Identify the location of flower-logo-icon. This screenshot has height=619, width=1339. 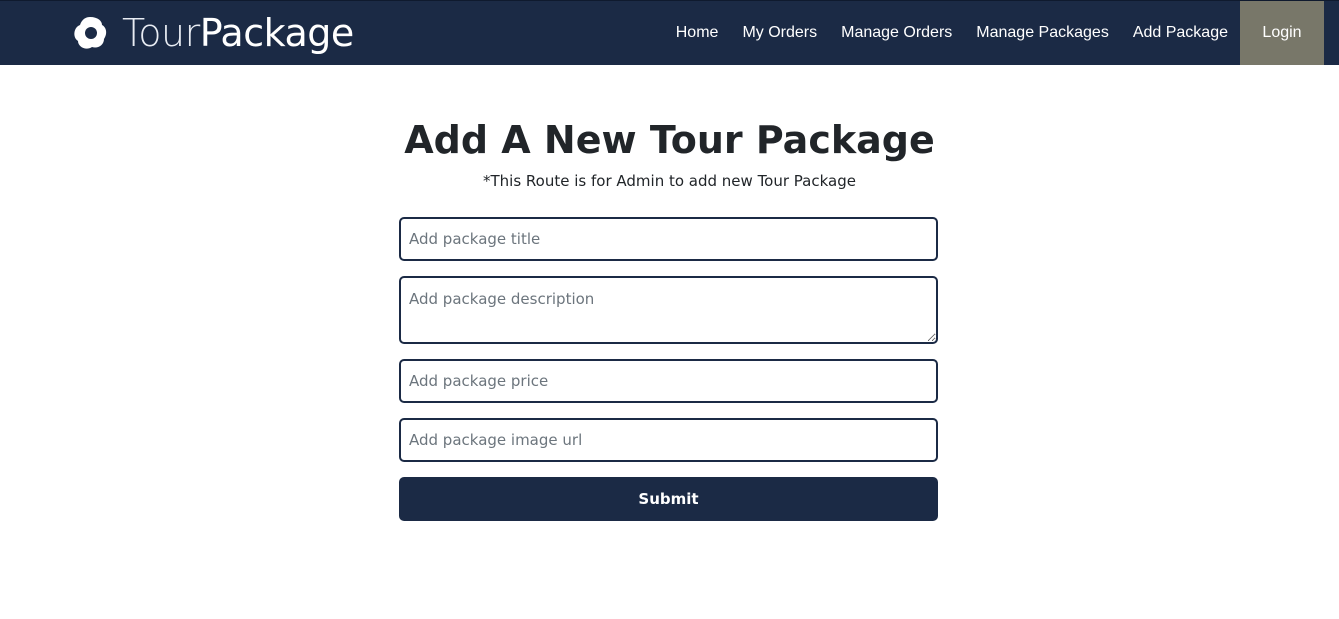
(90, 33).